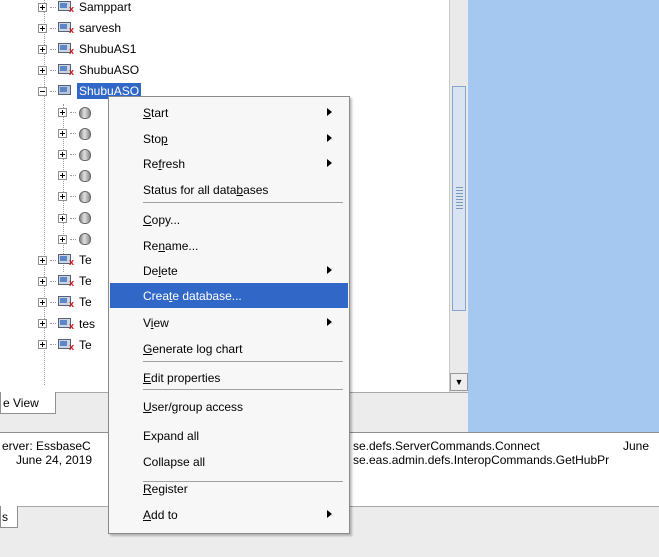  What do you see at coordinates (147, 488) in the screenshot?
I see `mnemonic-letter: R` at bounding box center [147, 488].